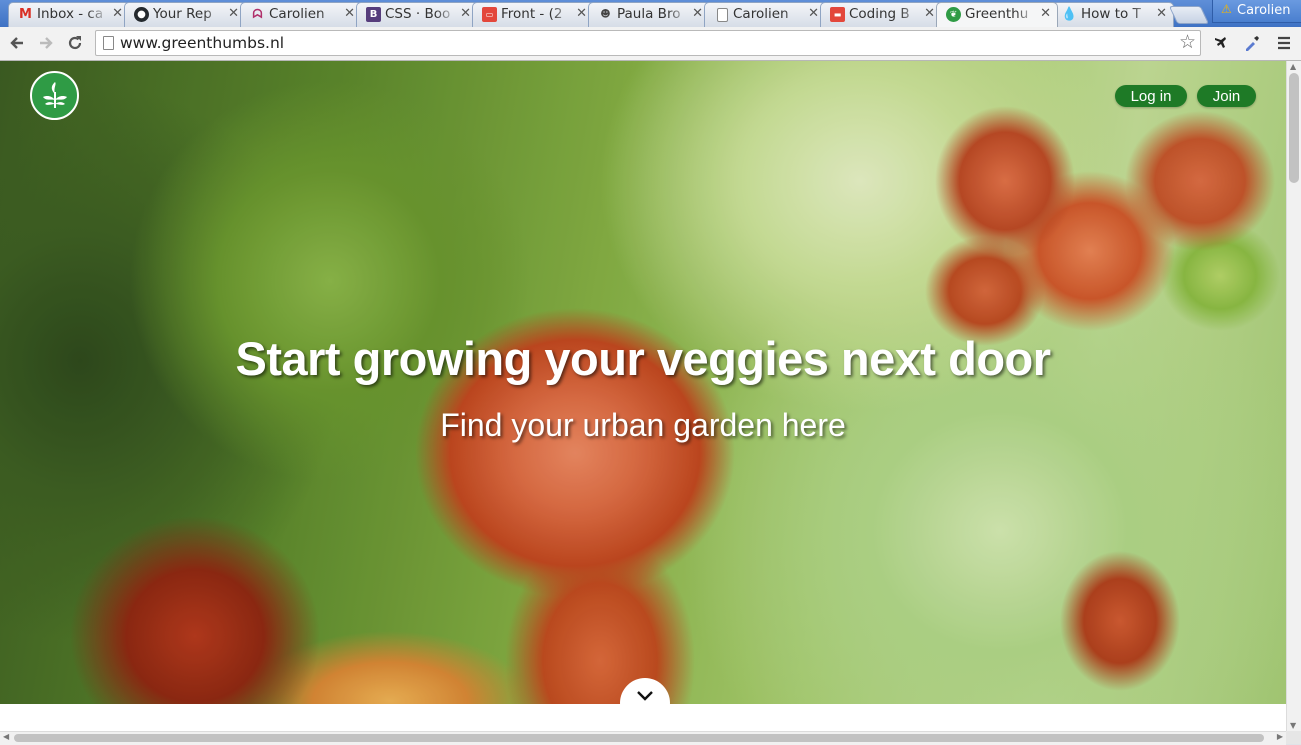 The height and width of the screenshot is (745, 1301). I want to click on drupal-icon: 💧, so click(1069, 14).